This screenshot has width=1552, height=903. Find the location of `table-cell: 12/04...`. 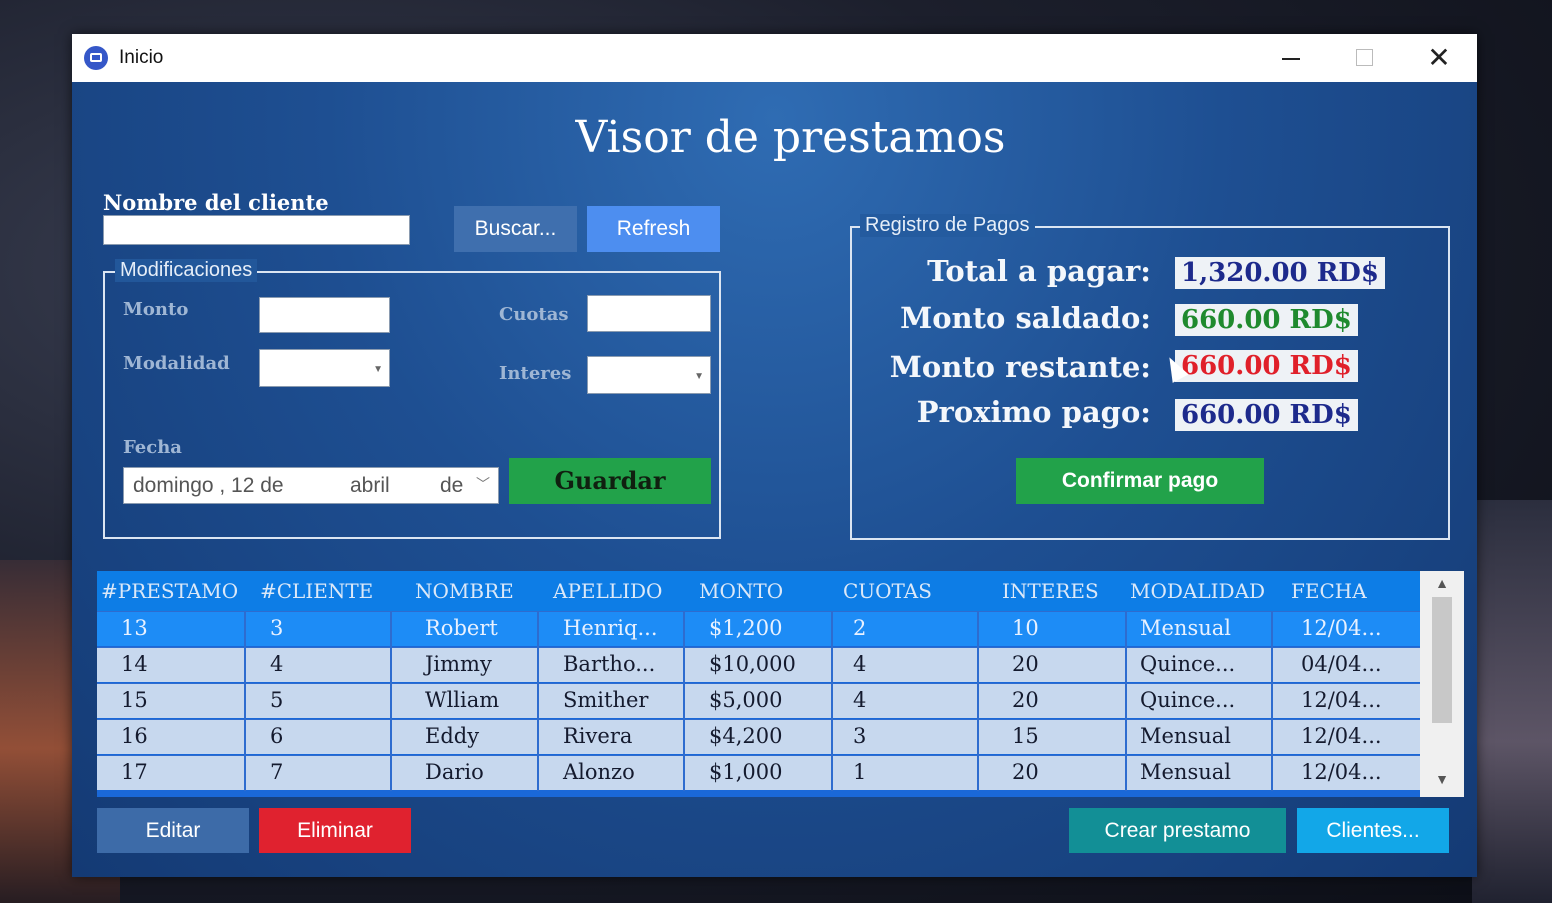

table-cell: 12/04... is located at coordinates (1341, 772).